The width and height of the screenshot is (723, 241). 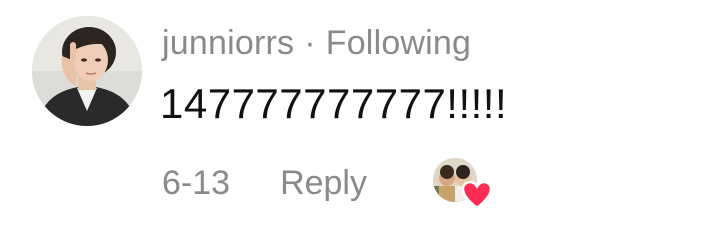 I want to click on avatar-photo, so click(x=87, y=71).